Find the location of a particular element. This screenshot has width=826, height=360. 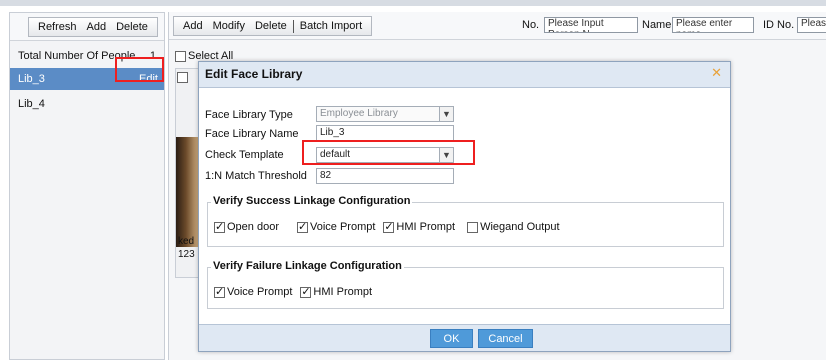

number-filter-input: Please Input Person N is located at coordinates (591, 25).